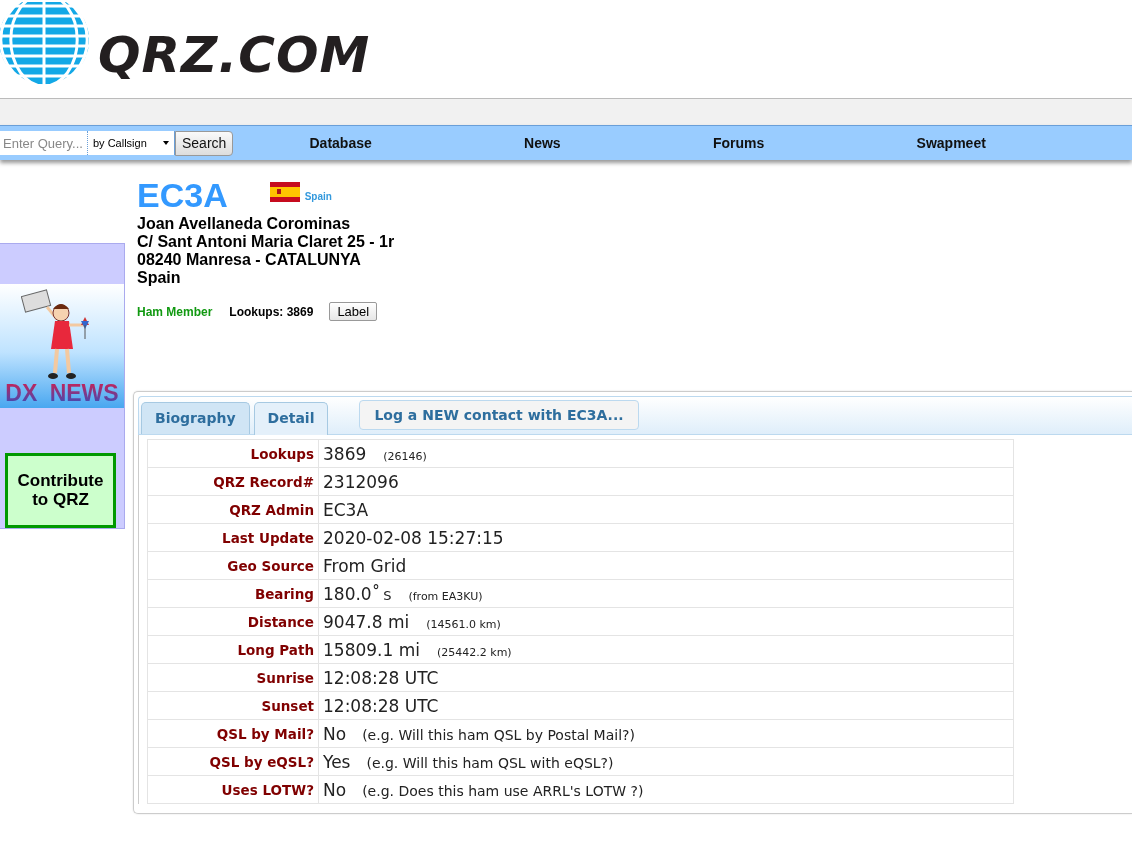 Image resolution: width=1132 pixels, height=854 pixels. I want to click on field-value: 180.0˚, so click(352, 593).